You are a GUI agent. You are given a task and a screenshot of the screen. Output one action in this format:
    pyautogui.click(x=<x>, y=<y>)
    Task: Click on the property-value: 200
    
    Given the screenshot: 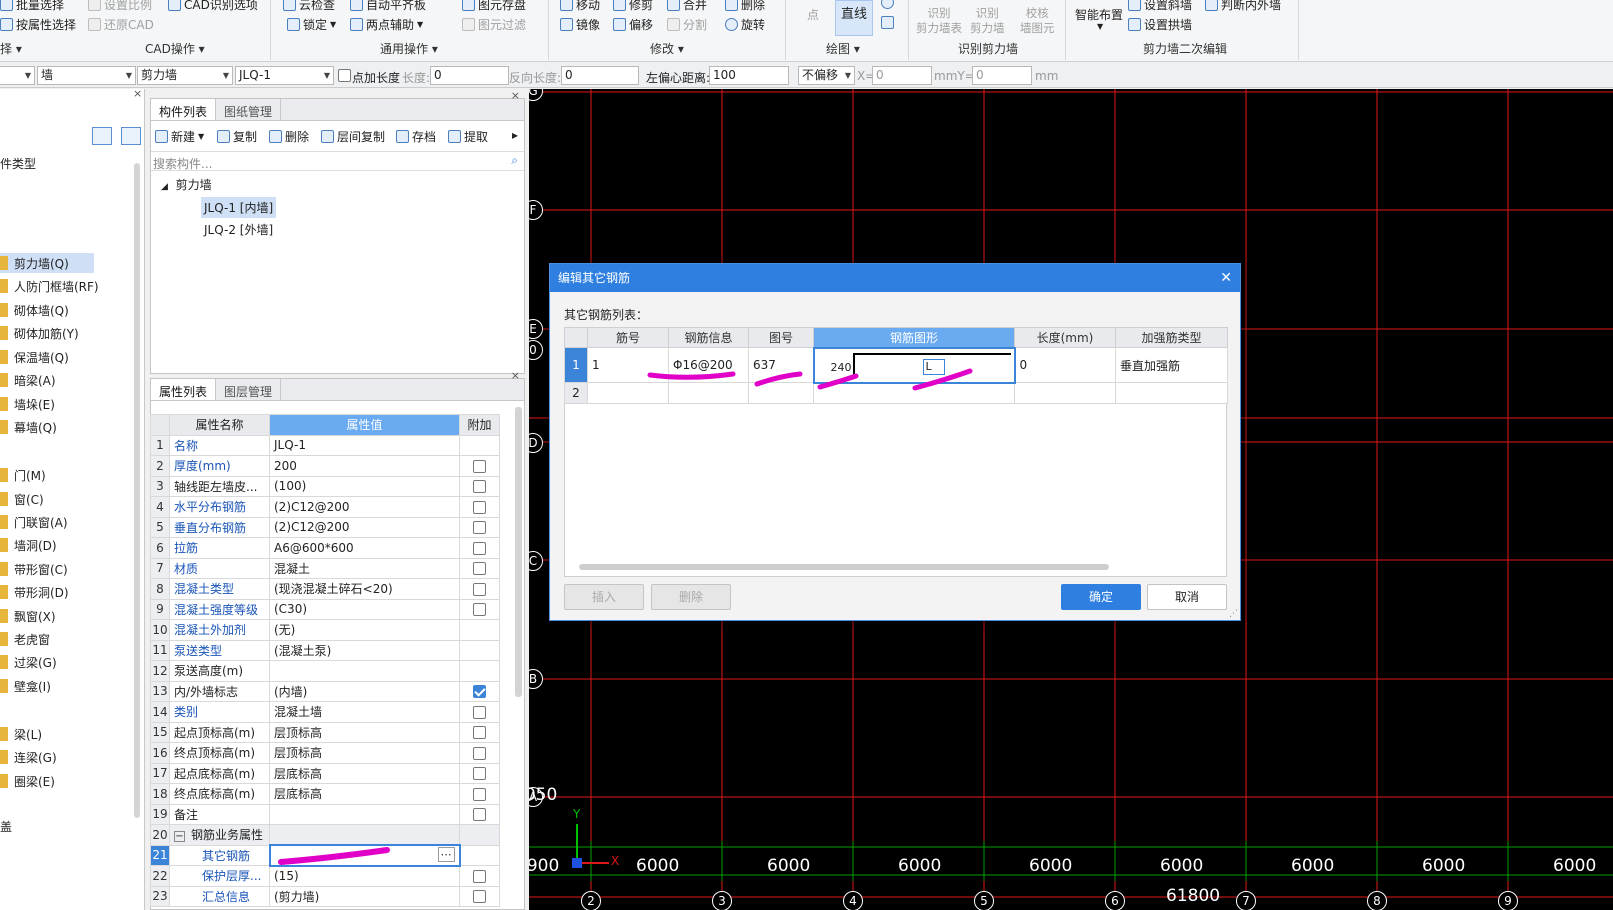 What is the action you would take?
    pyautogui.click(x=285, y=466)
    